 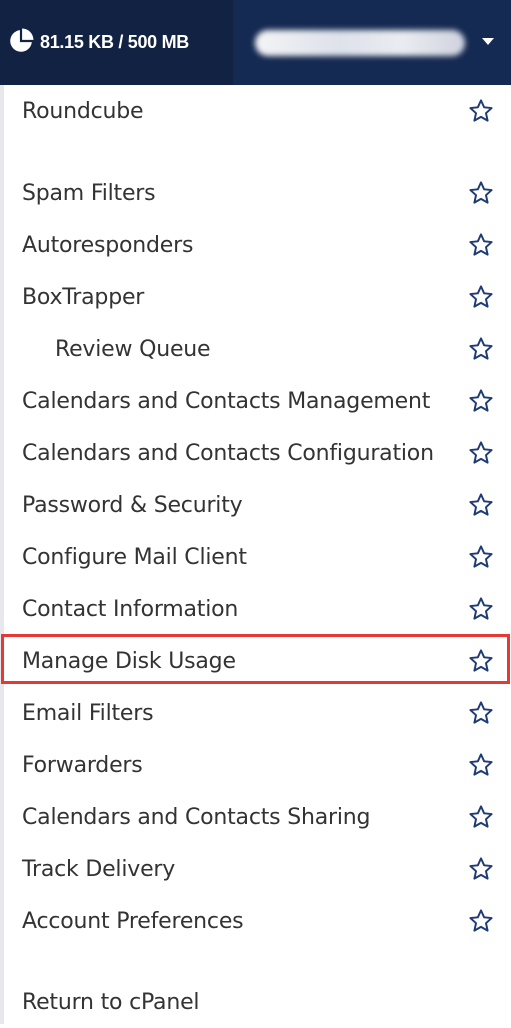 I want to click on menu-item-boxtrapper: BoxTrapper, so click(x=255, y=297).